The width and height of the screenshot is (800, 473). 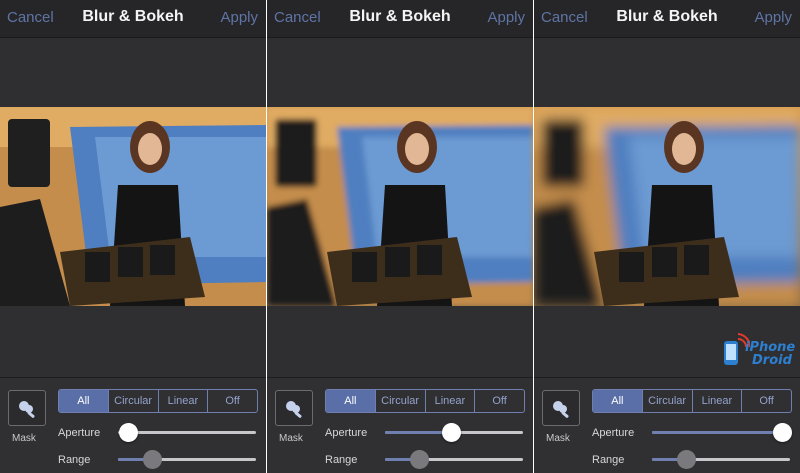 What do you see at coordinates (758, 351) in the screenshot?
I see `iphonedroid-watermark: iPhone Droid` at bounding box center [758, 351].